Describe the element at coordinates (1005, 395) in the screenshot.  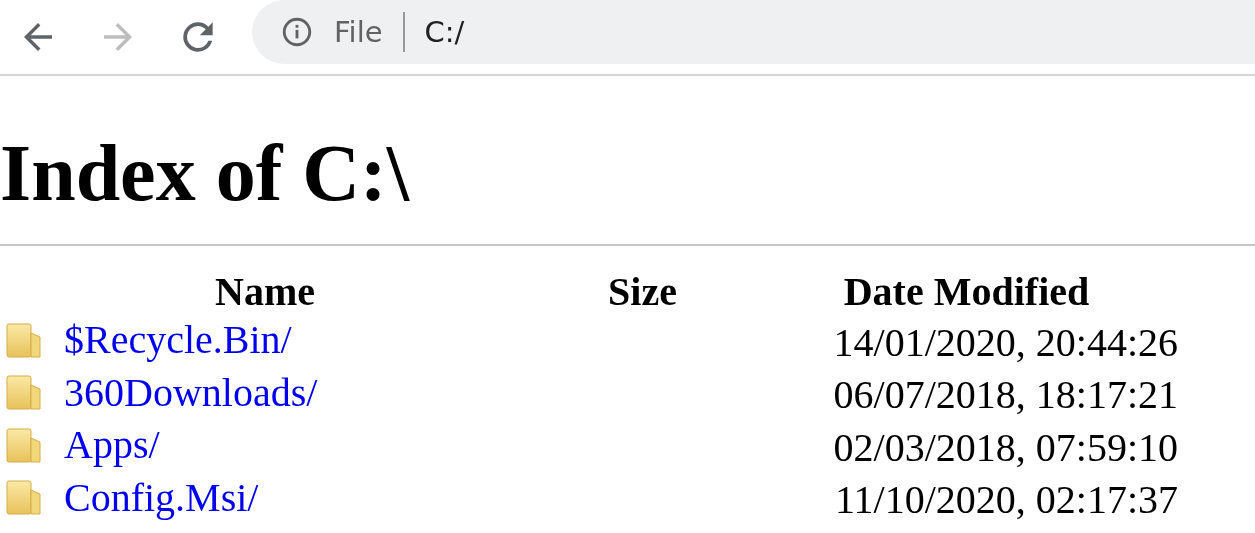
I see `modified-date: 06/07/2018, 18:17:21` at that location.